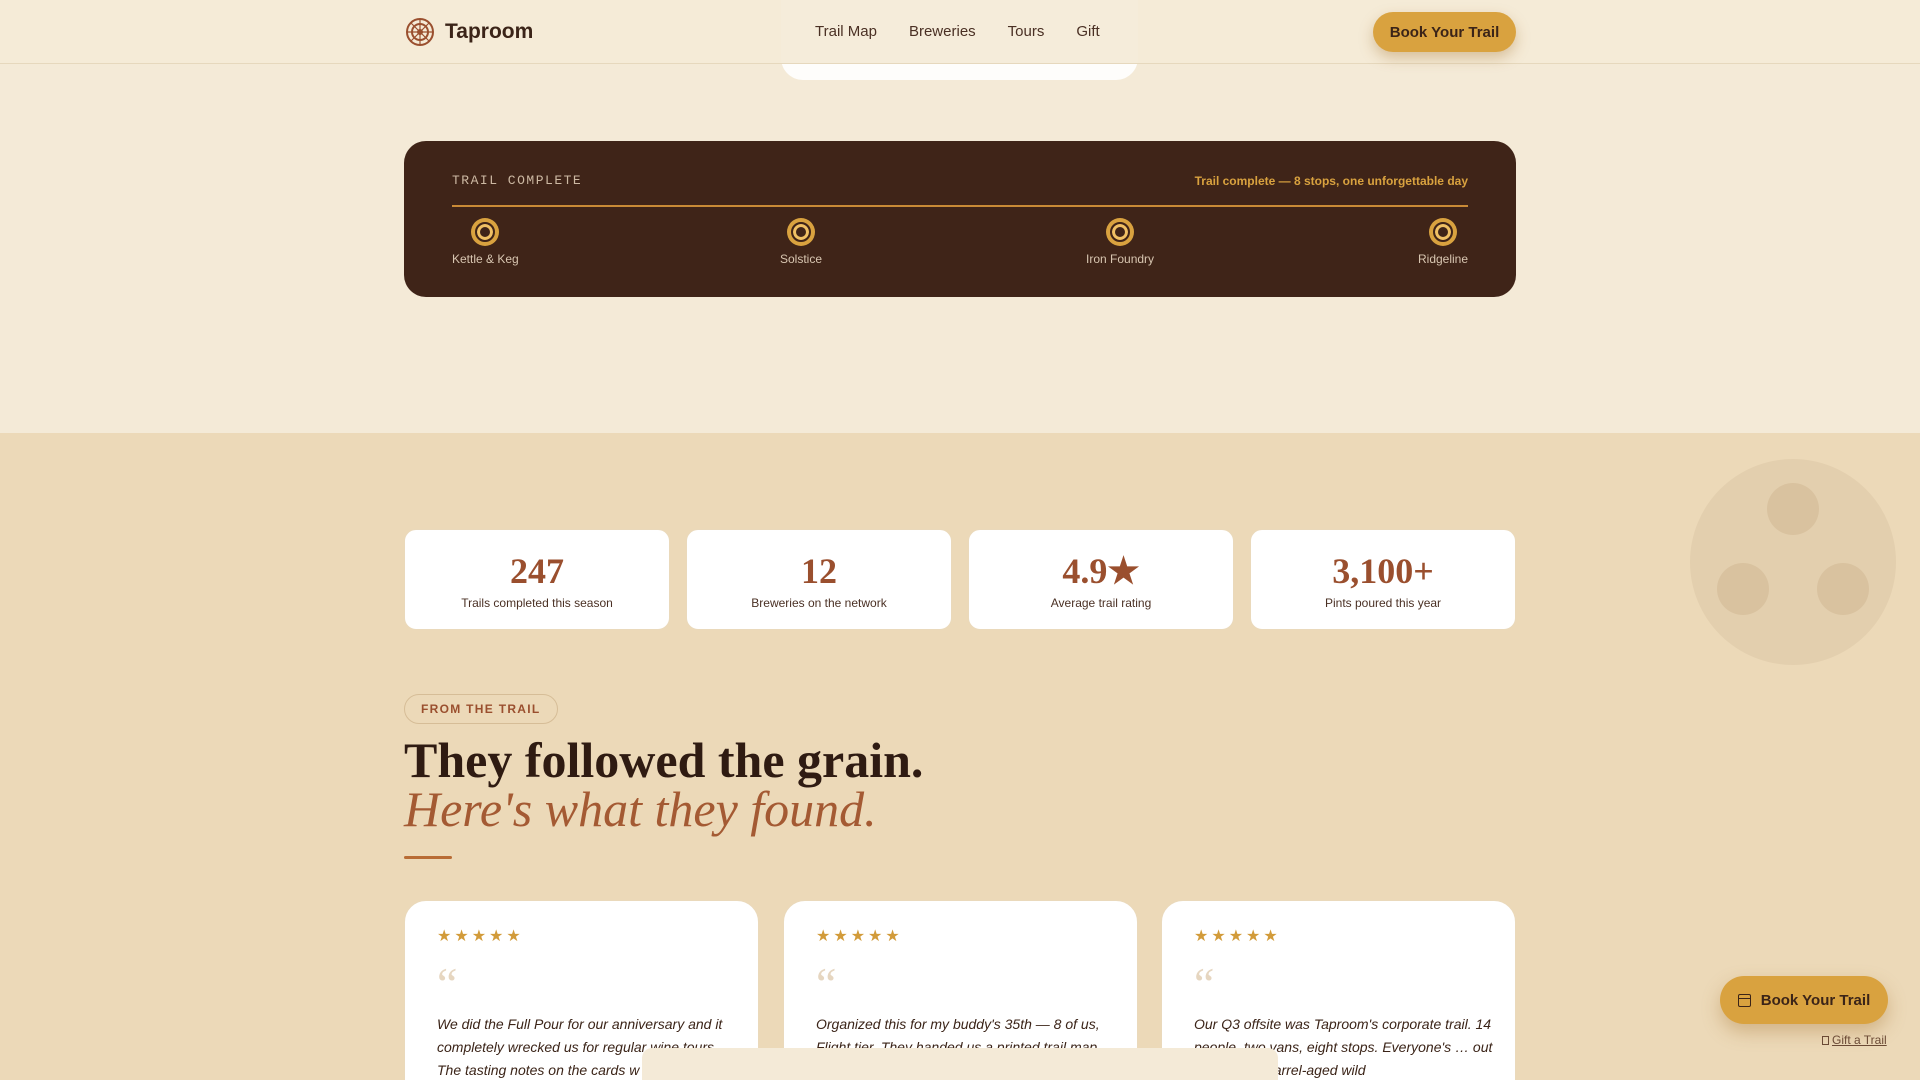  Describe the element at coordinates (1744, 1000) in the screenshot. I see `calendar-icon` at that location.